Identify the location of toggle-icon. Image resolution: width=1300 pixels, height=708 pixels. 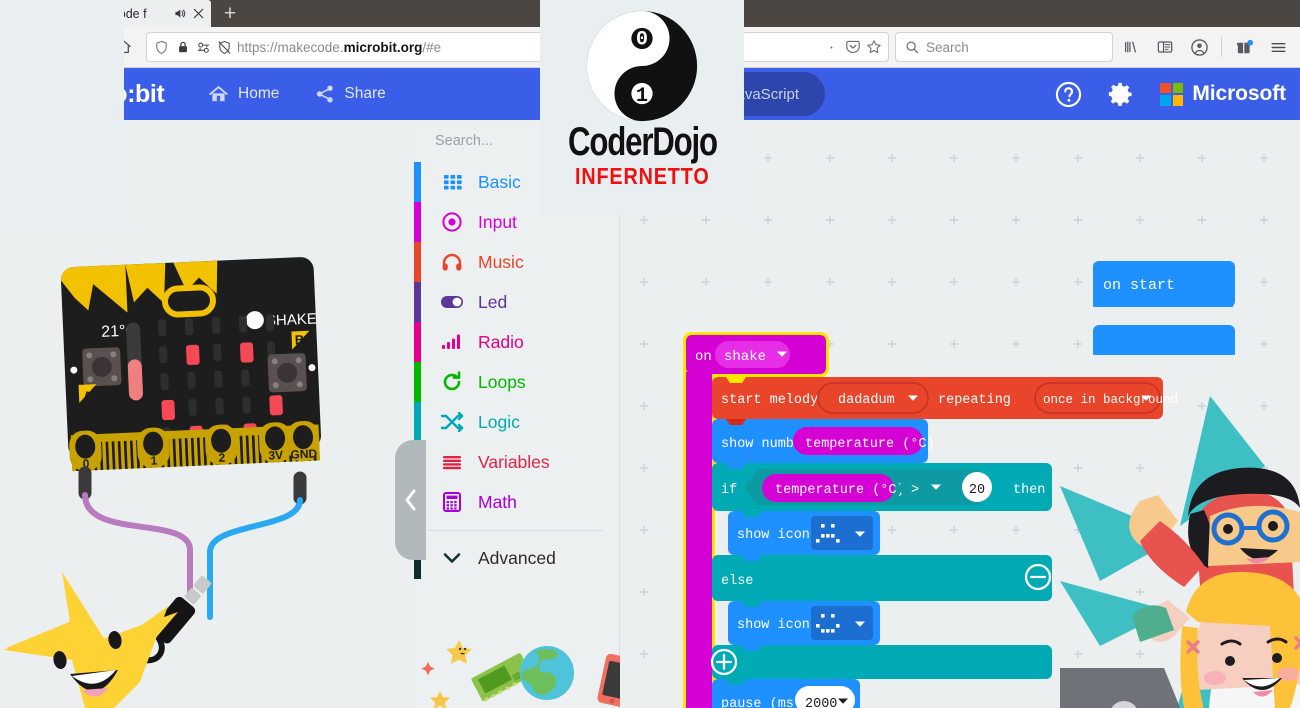
(452, 302).